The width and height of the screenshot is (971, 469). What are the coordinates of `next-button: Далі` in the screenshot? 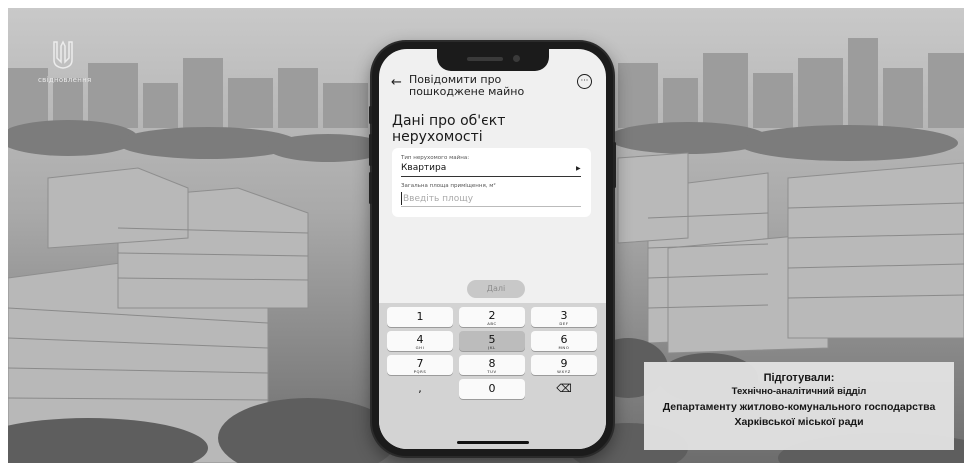 It's located at (496, 289).